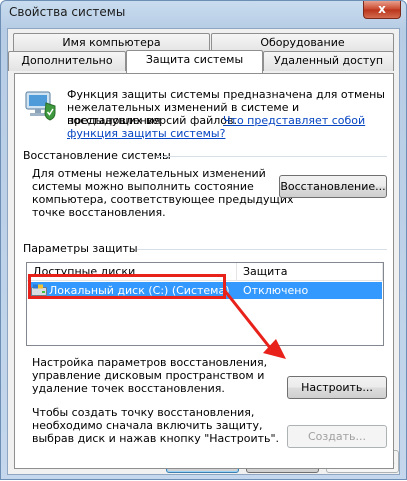  I want to click on window-title: Свойства системы, so click(67, 12).